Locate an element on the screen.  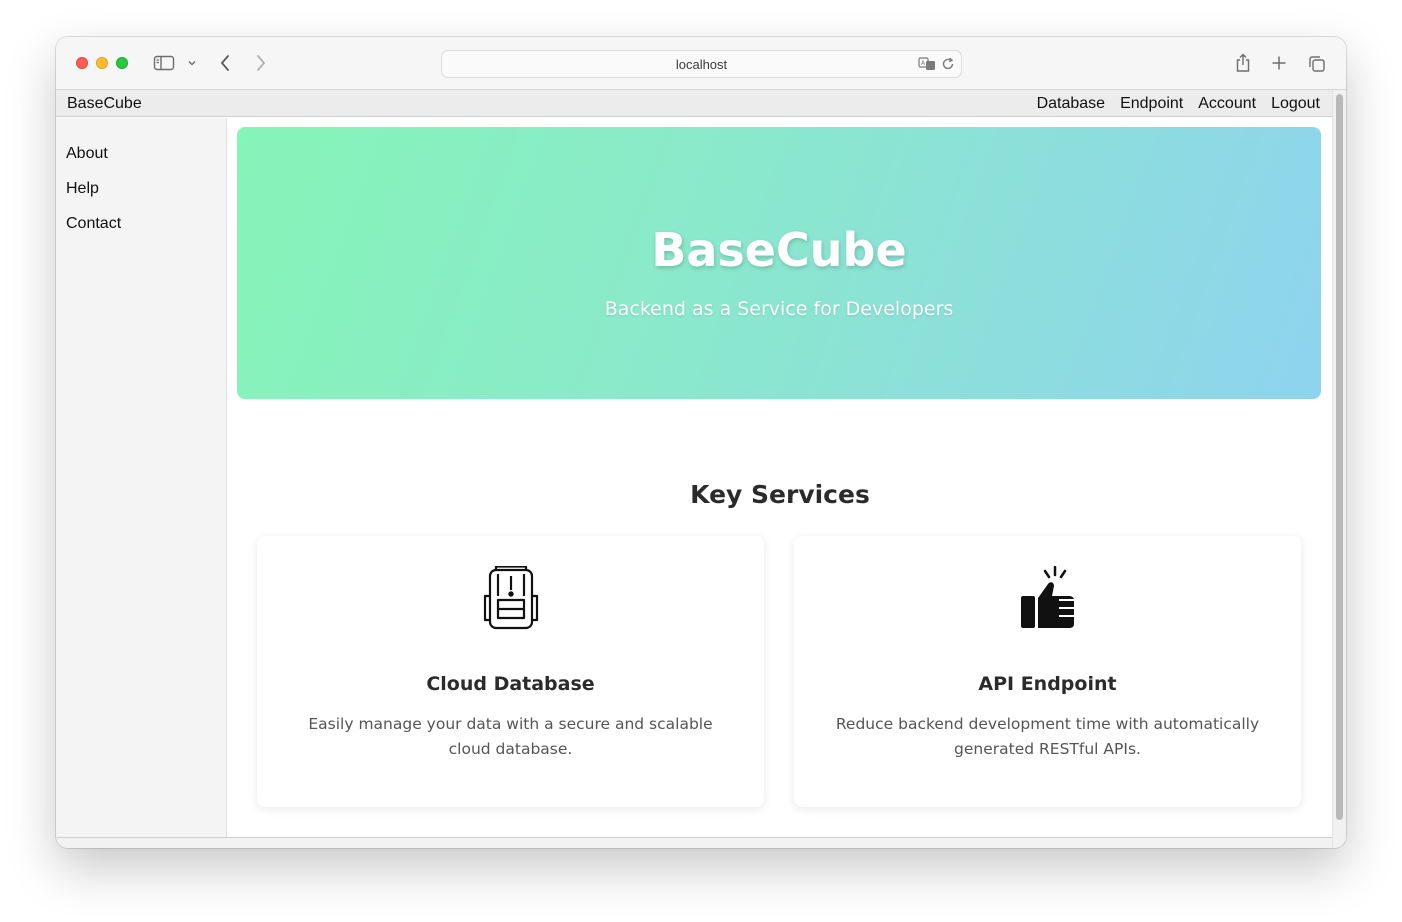
hero-subtitle: Backend as a Service for Developers is located at coordinates (779, 309).